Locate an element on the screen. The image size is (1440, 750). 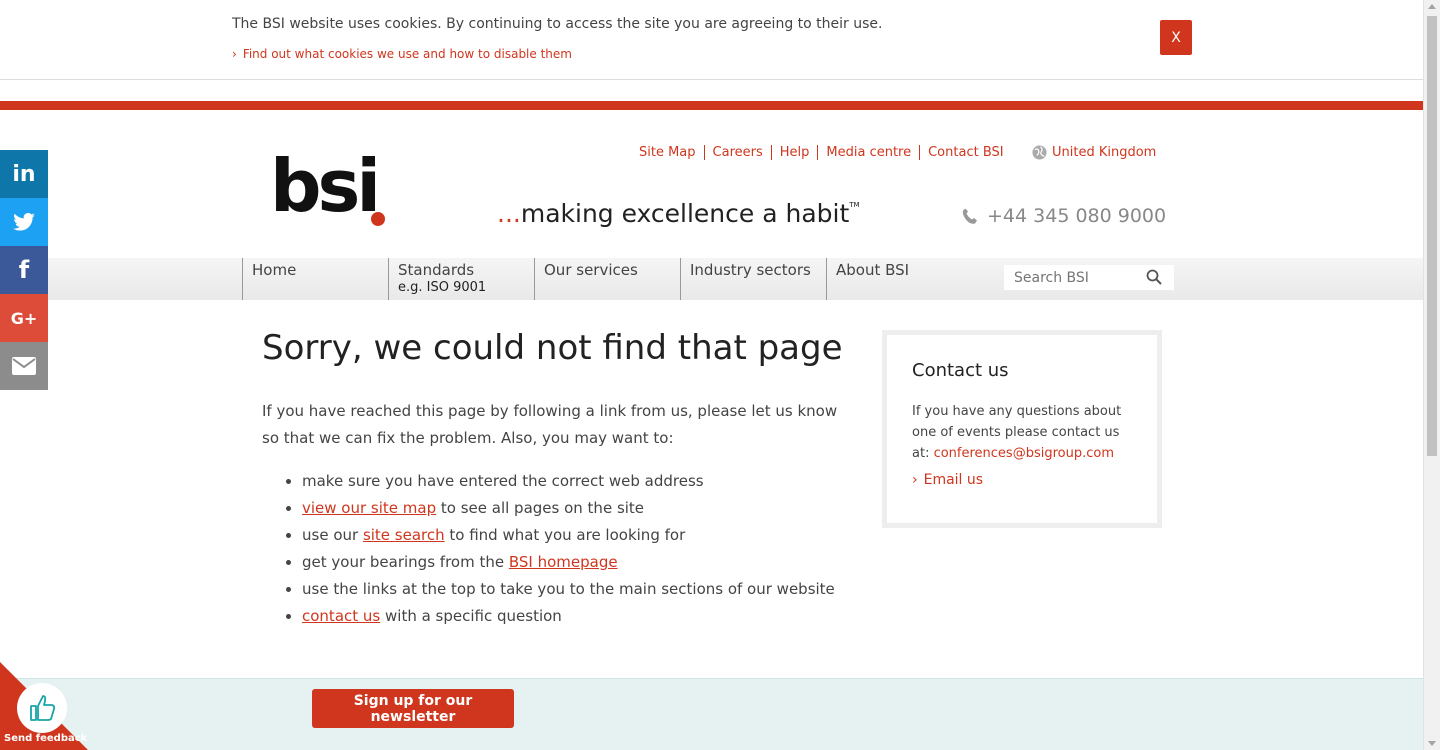
media-centre-link: Media centre is located at coordinates (869, 152).